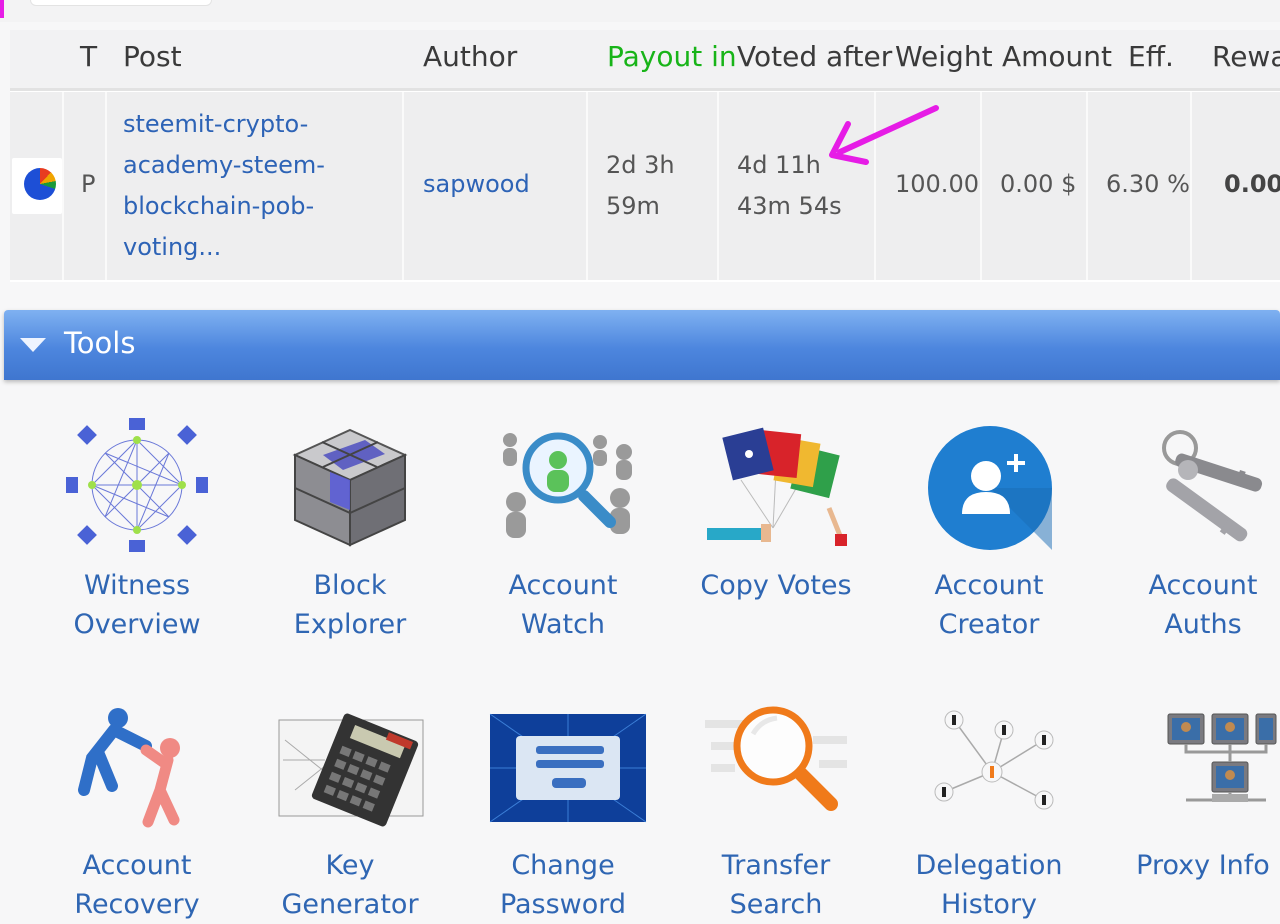 This screenshot has height=924, width=1280. What do you see at coordinates (989, 885) in the screenshot?
I see `tool-label: Delegation History` at bounding box center [989, 885].